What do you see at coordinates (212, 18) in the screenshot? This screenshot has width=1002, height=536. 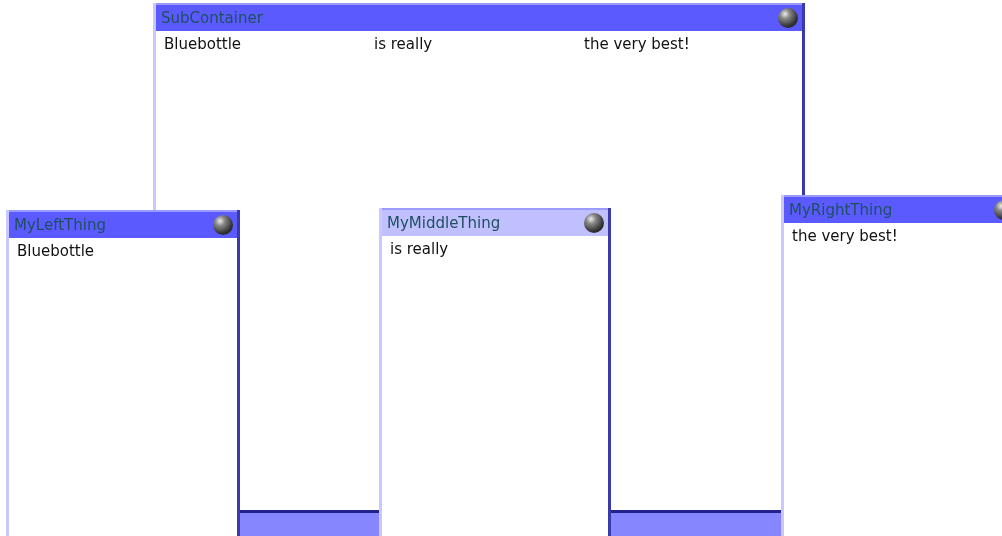 I see `window-title: SubContainer` at bounding box center [212, 18].